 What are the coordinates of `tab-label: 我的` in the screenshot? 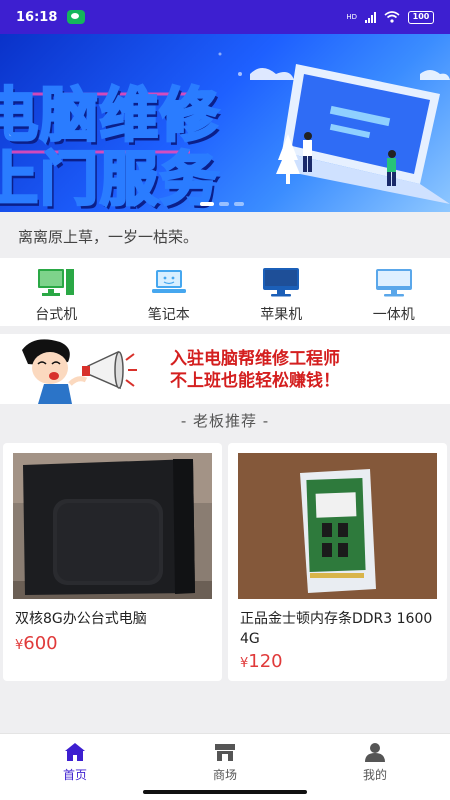 It's located at (374, 775).